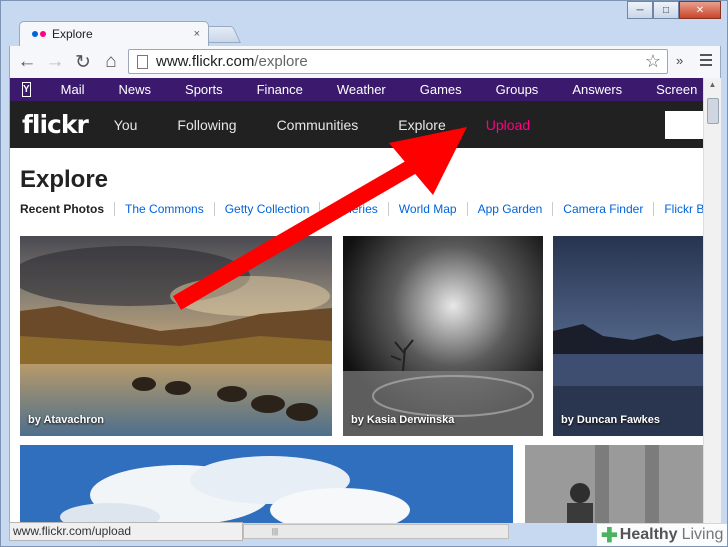 The height and width of the screenshot is (547, 728). Describe the element at coordinates (275, 532) in the screenshot. I see `scroll-grip-icon: |||` at that location.